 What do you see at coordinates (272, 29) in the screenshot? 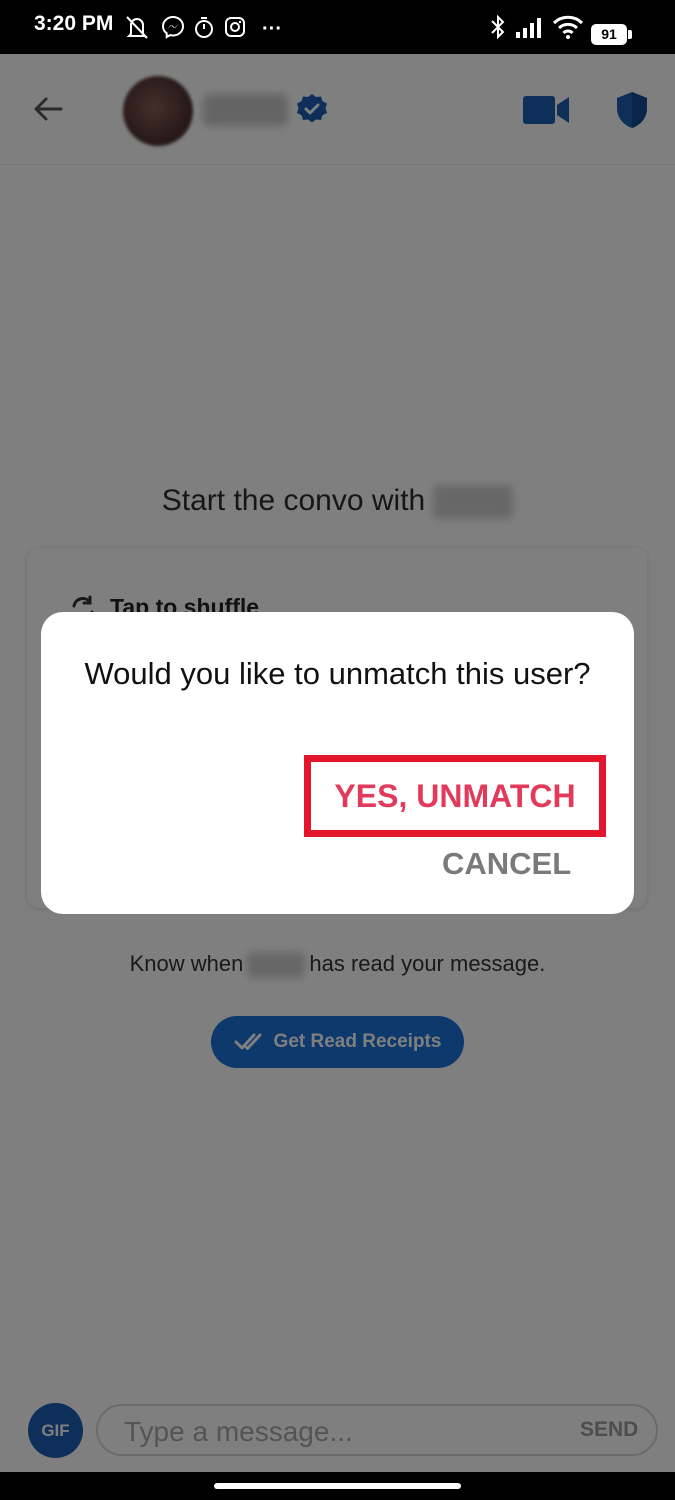
I see `more-notifications-indicator: ···` at bounding box center [272, 29].